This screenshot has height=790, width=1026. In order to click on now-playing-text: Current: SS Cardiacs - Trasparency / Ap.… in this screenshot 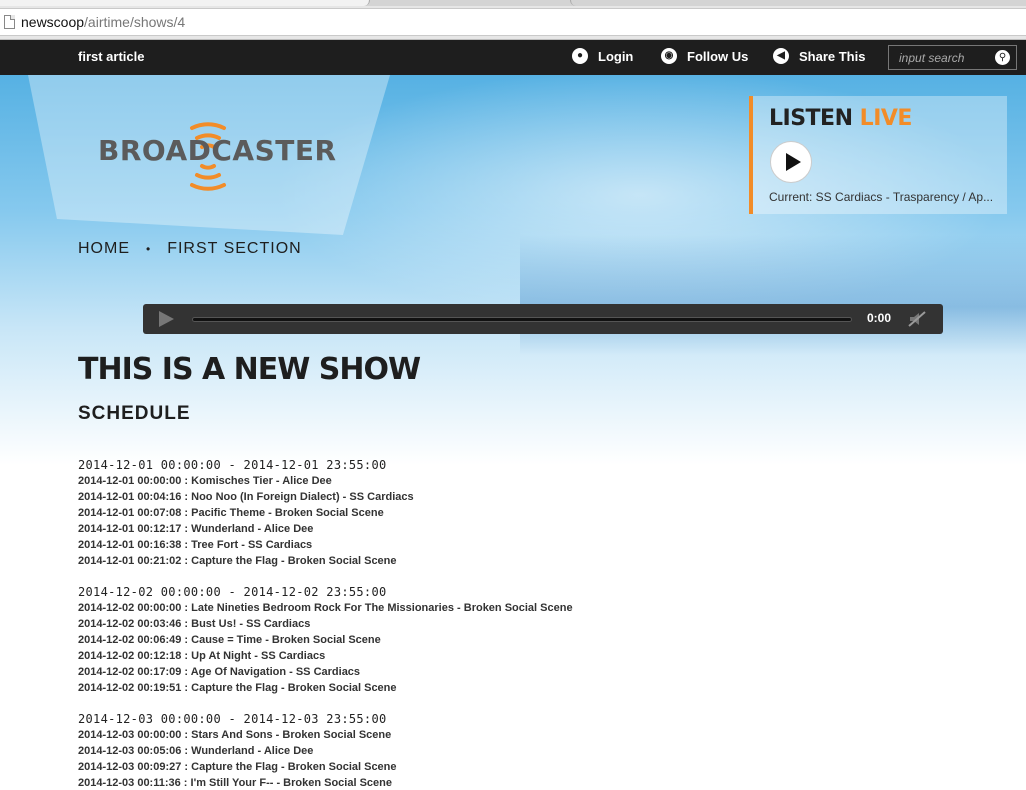, I will do `click(881, 197)`.